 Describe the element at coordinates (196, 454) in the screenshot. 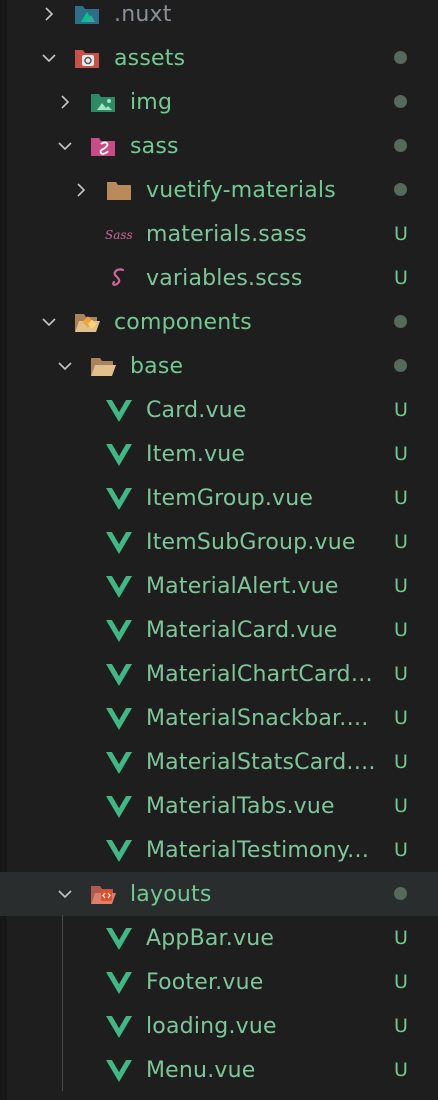

I see `item-label: Item.vue` at that location.